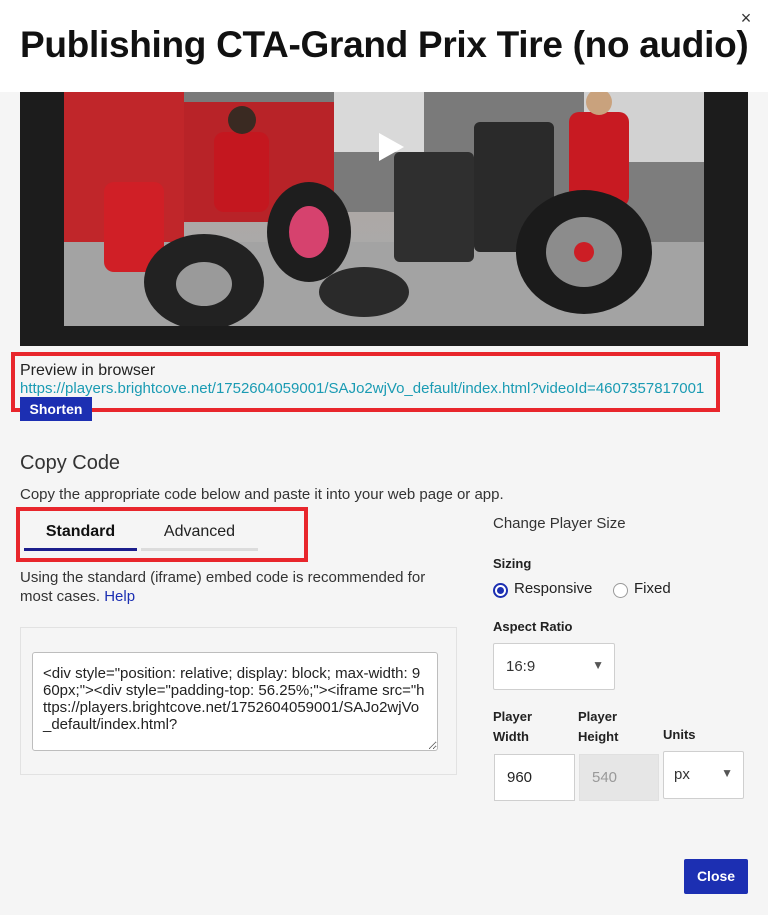 Image resolution: width=768 pixels, height=915 pixels. What do you see at coordinates (620, 590) in the screenshot?
I see `fixed-radio` at bounding box center [620, 590].